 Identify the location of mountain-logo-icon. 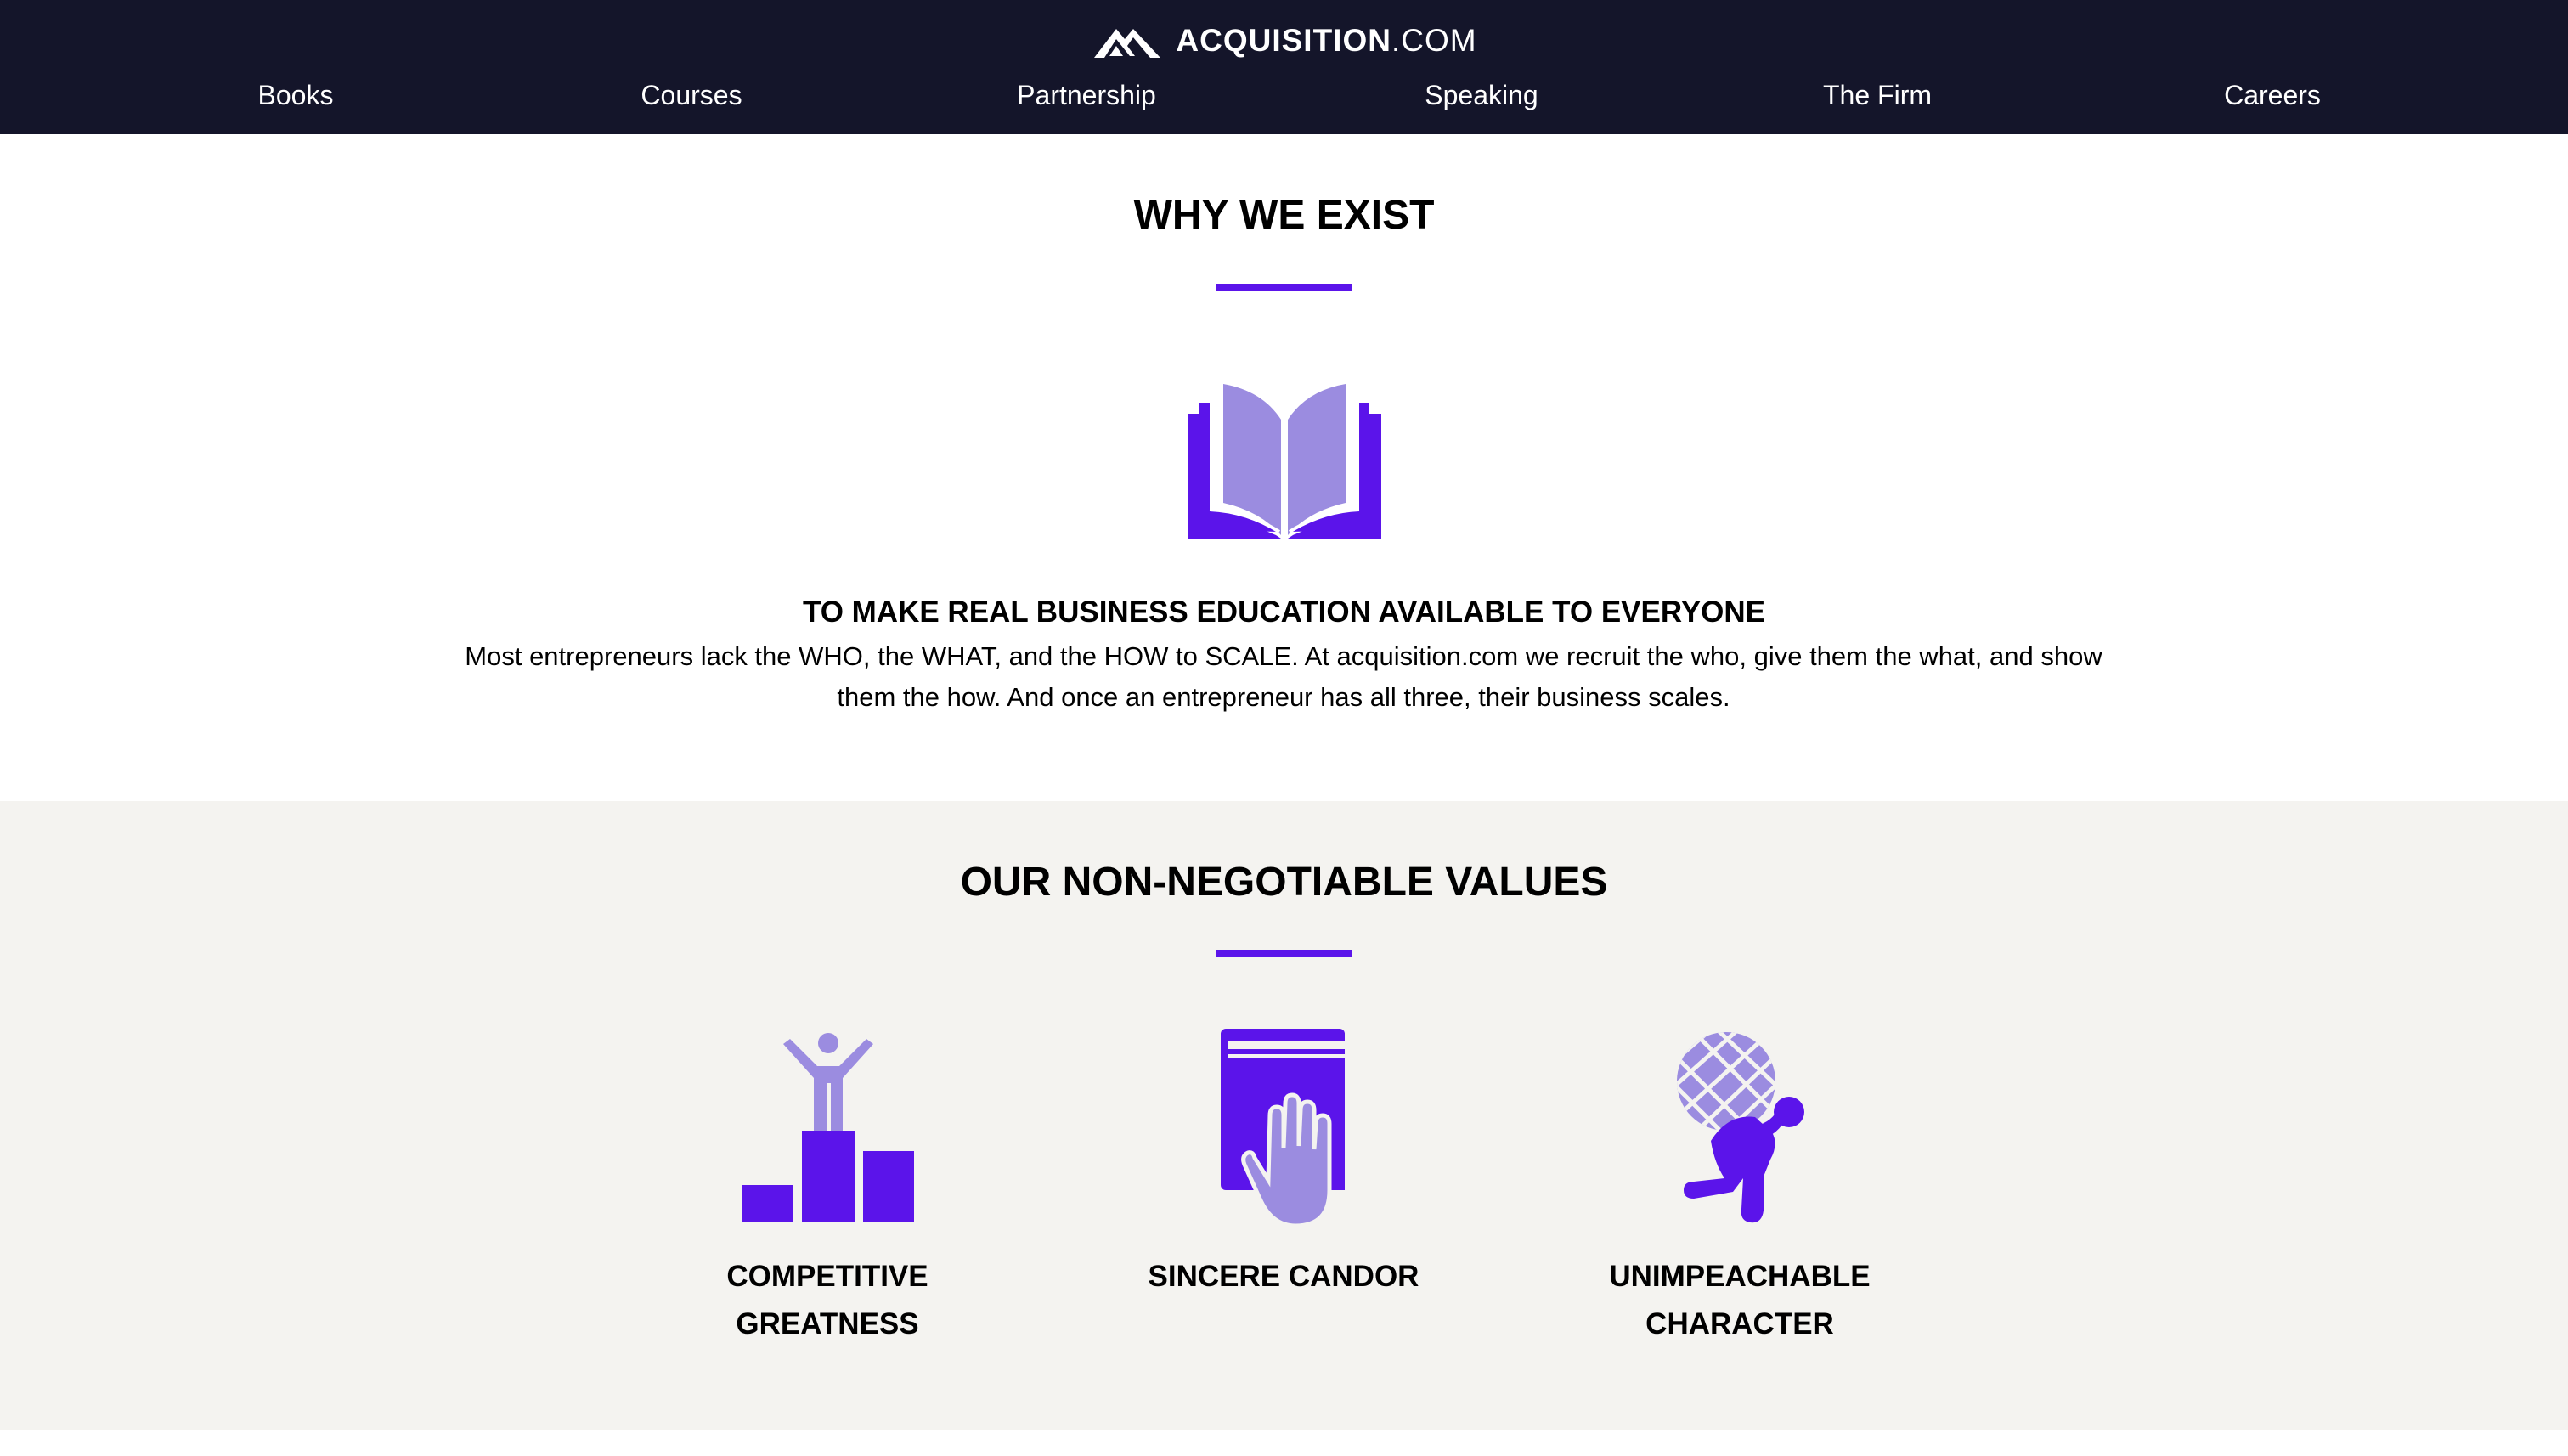
(1127, 43).